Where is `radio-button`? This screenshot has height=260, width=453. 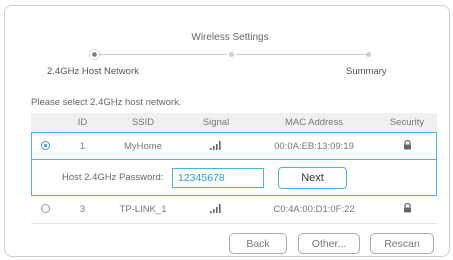 radio-button is located at coordinates (45, 208).